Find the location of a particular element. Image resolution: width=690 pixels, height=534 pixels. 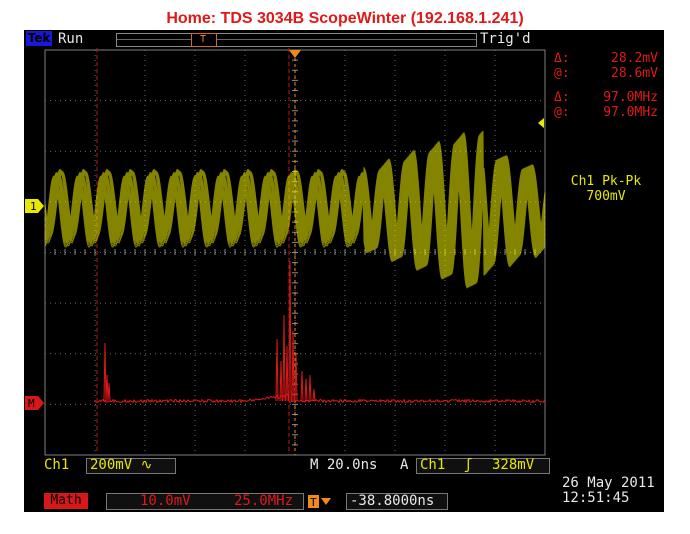

coupling-icon: ∿ is located at coordinates (146, 465).